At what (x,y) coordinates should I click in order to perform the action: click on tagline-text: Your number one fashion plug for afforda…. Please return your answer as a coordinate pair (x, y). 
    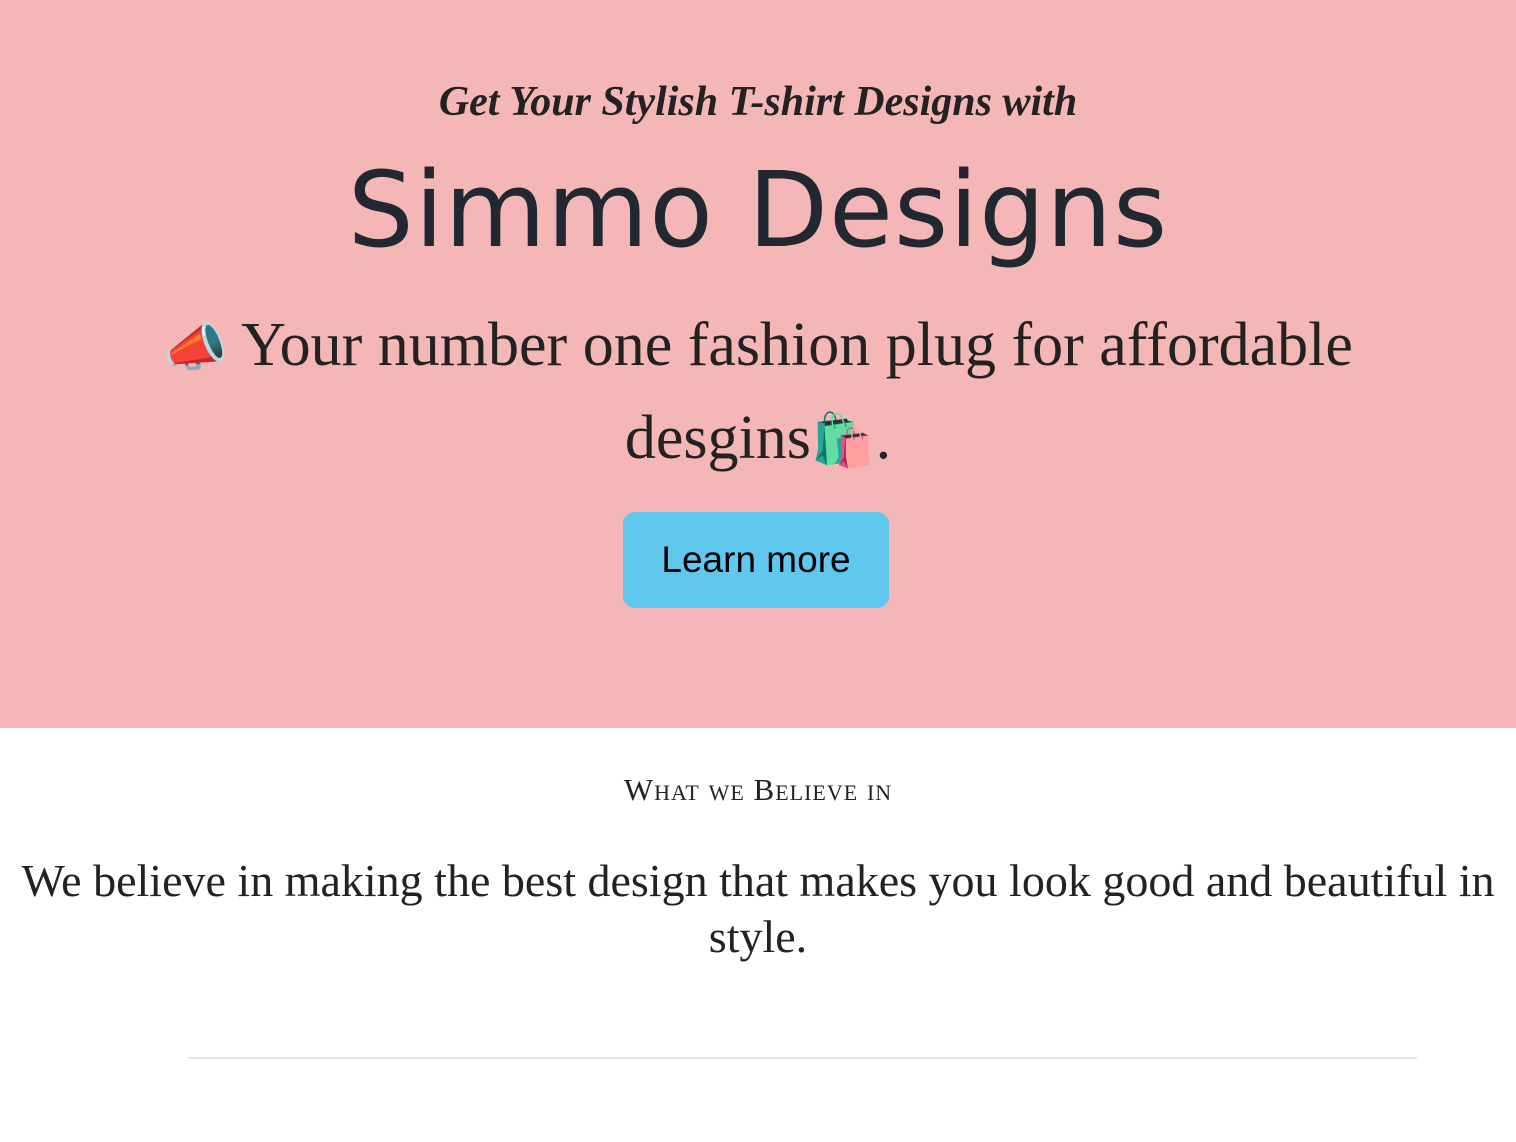
    Looking at the image, I should click on (790, 391).